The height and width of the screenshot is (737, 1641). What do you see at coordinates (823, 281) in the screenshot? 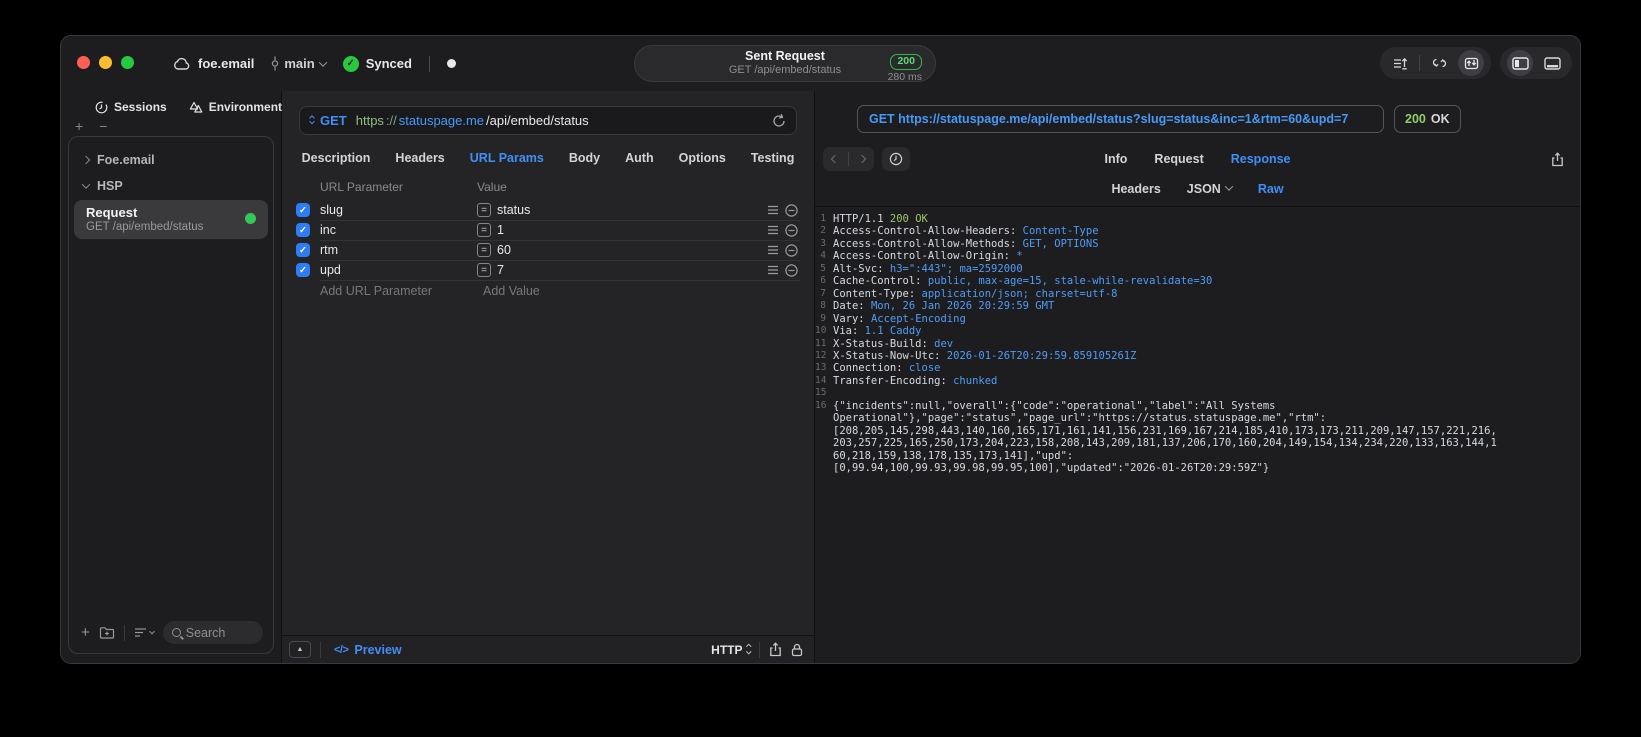
I see `line-number: 6` at bounding box center [823, 281].